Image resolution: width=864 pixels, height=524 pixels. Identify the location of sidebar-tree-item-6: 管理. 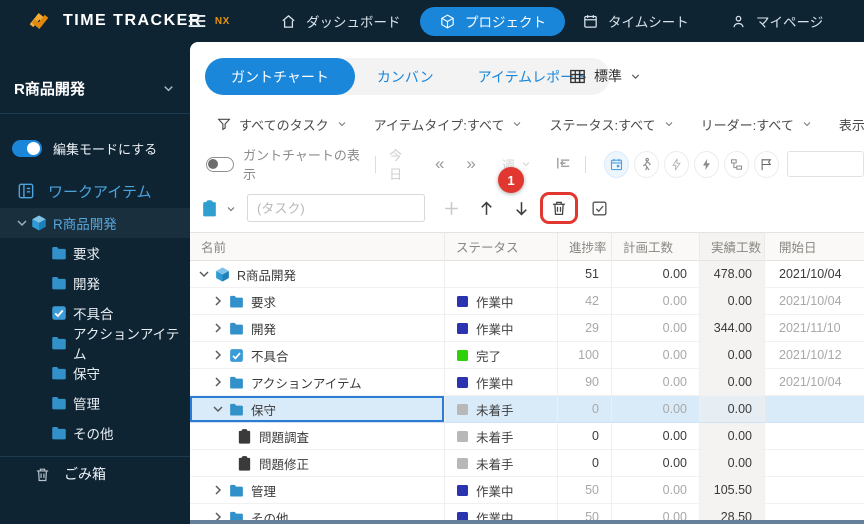
(95, 403).